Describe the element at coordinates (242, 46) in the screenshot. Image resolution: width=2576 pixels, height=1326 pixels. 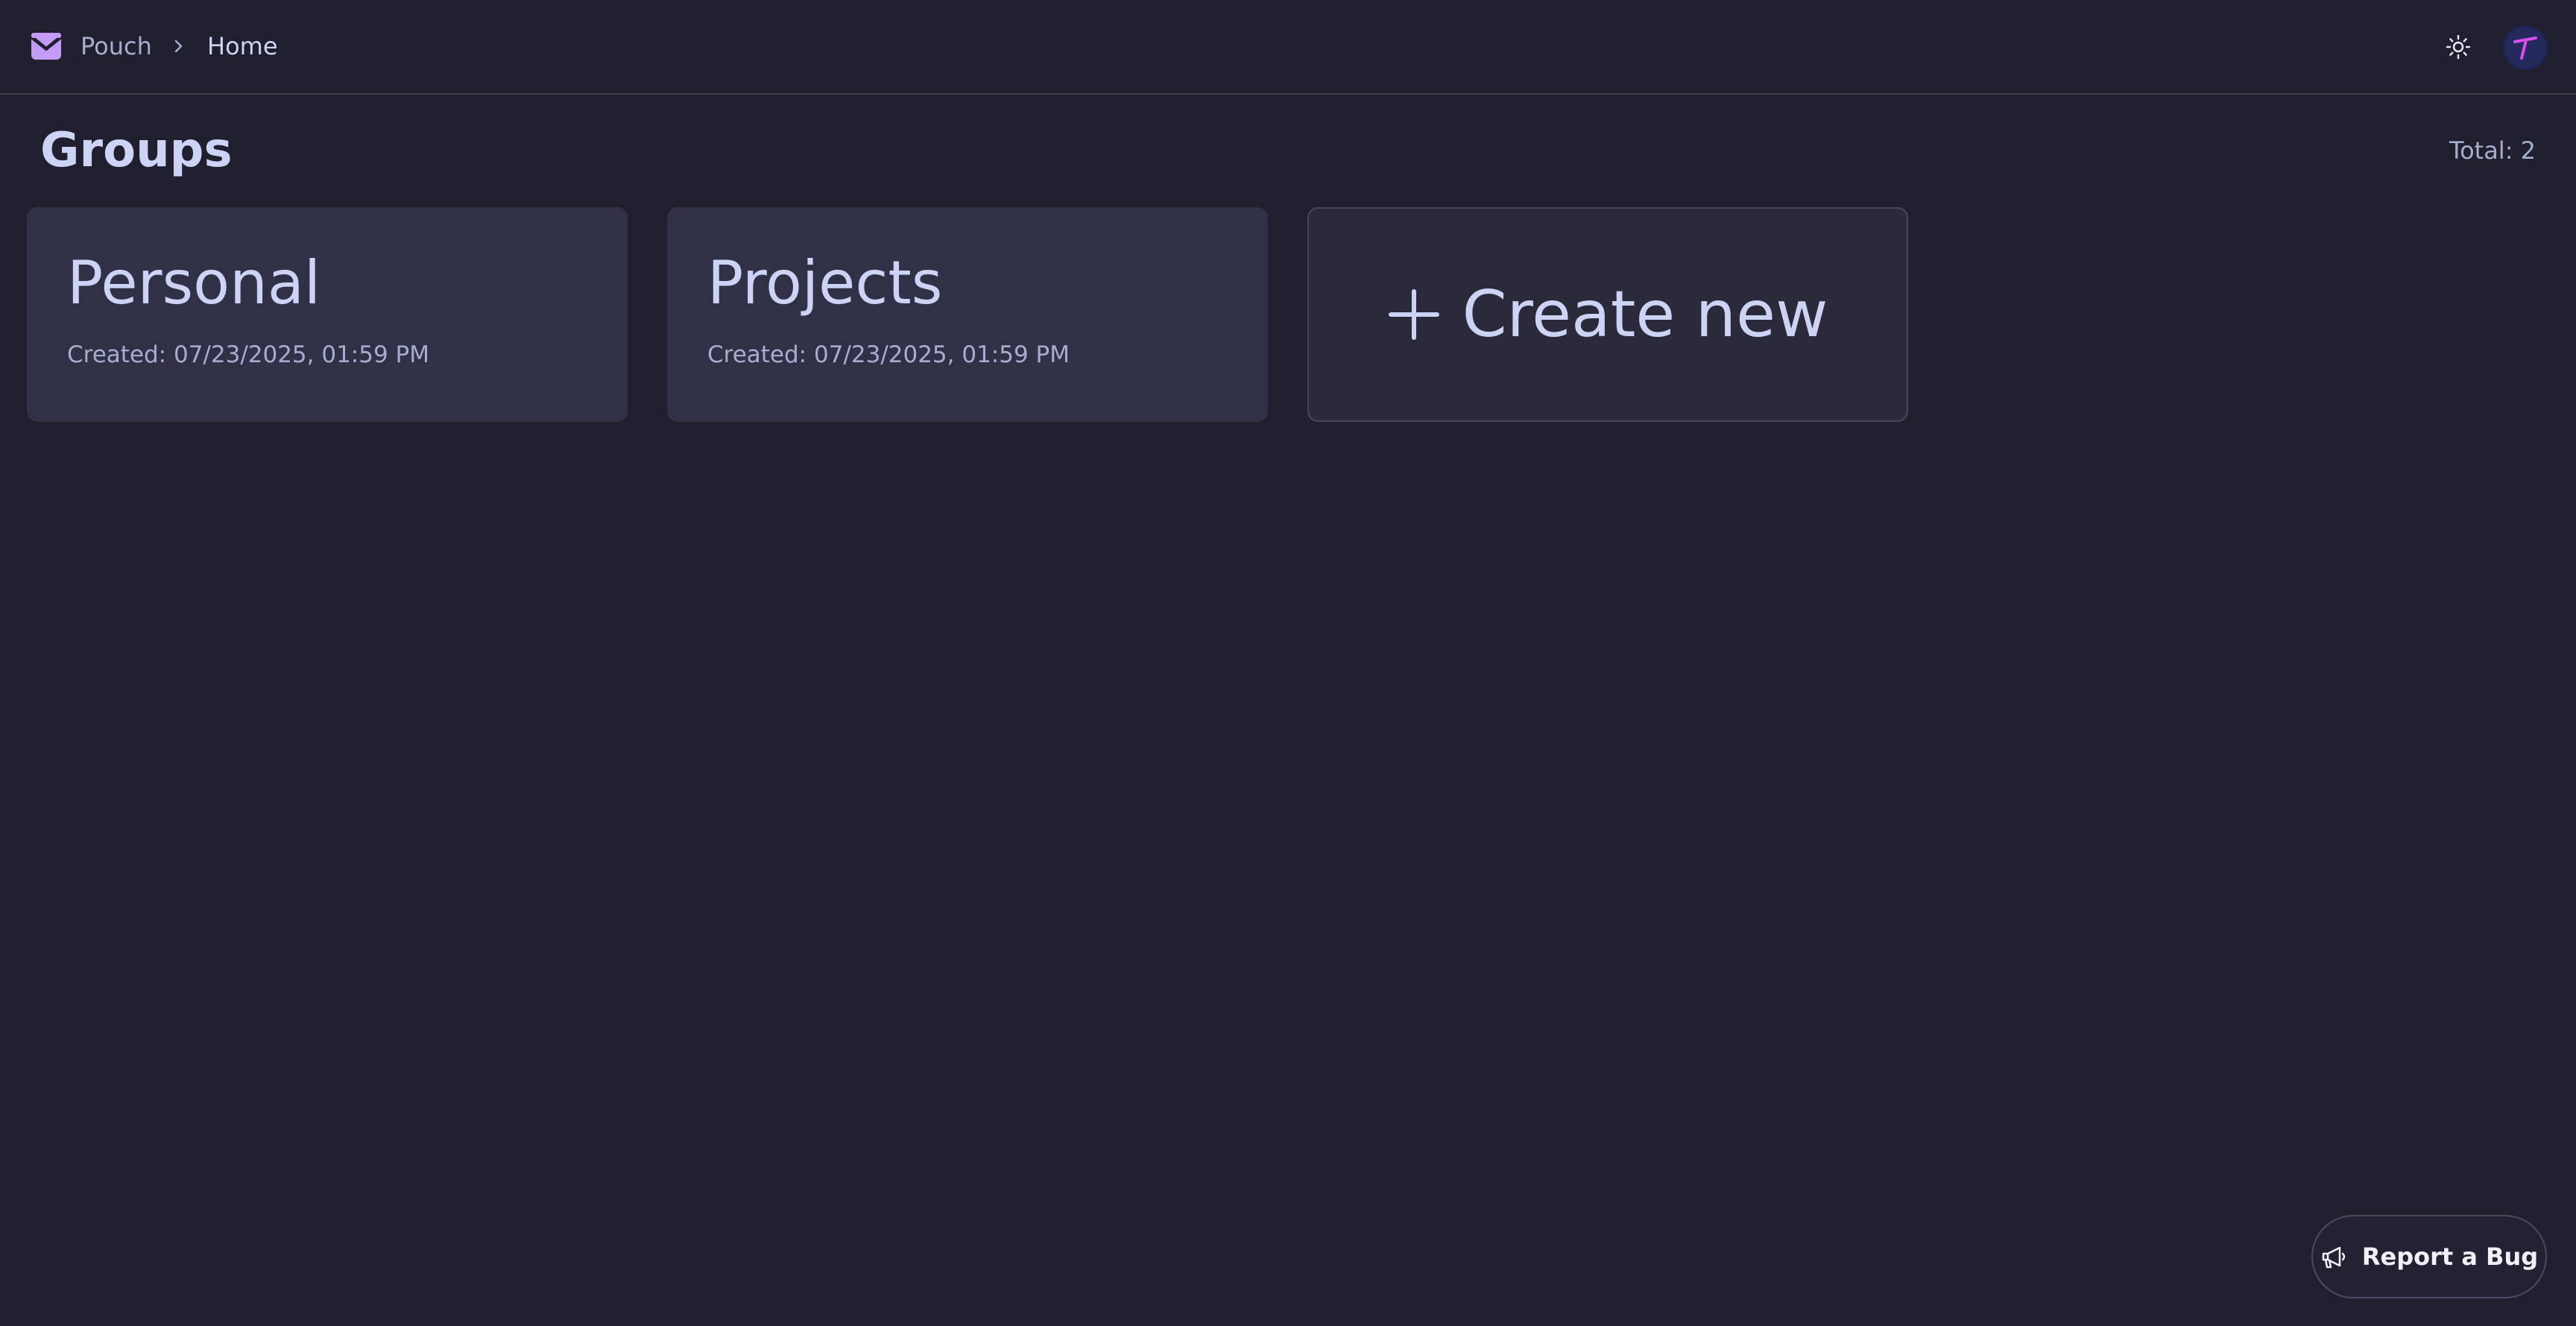
I see `breadcrumb-current: Home` at that location.